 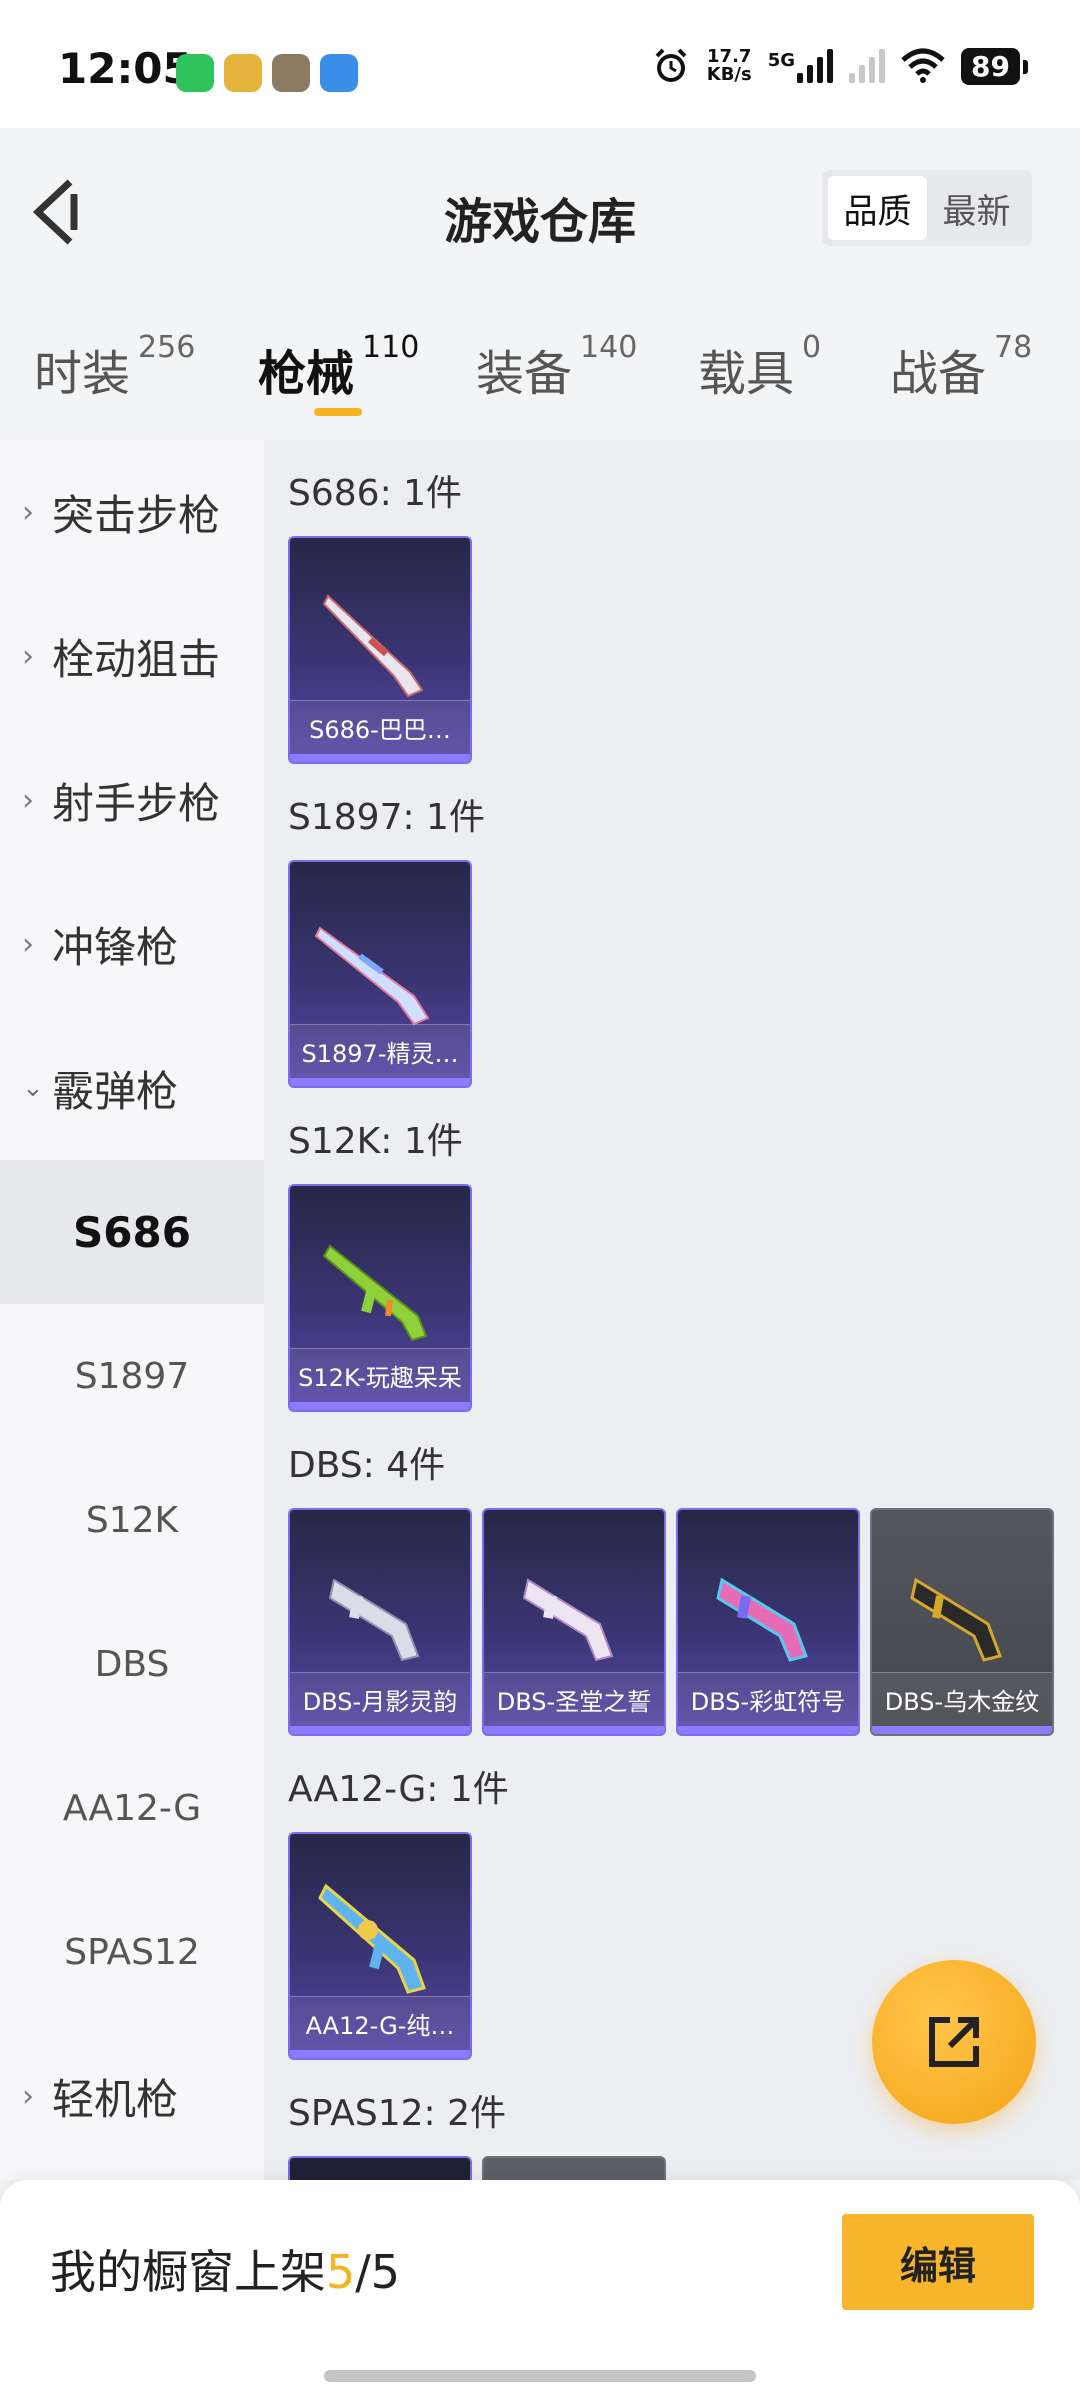 What do you see at coordinates (132, 1088) in the screenshot?
I see `sidebar-item-shotgun: ⌄ 霰弹枪` at bounding box center [132, 1088].